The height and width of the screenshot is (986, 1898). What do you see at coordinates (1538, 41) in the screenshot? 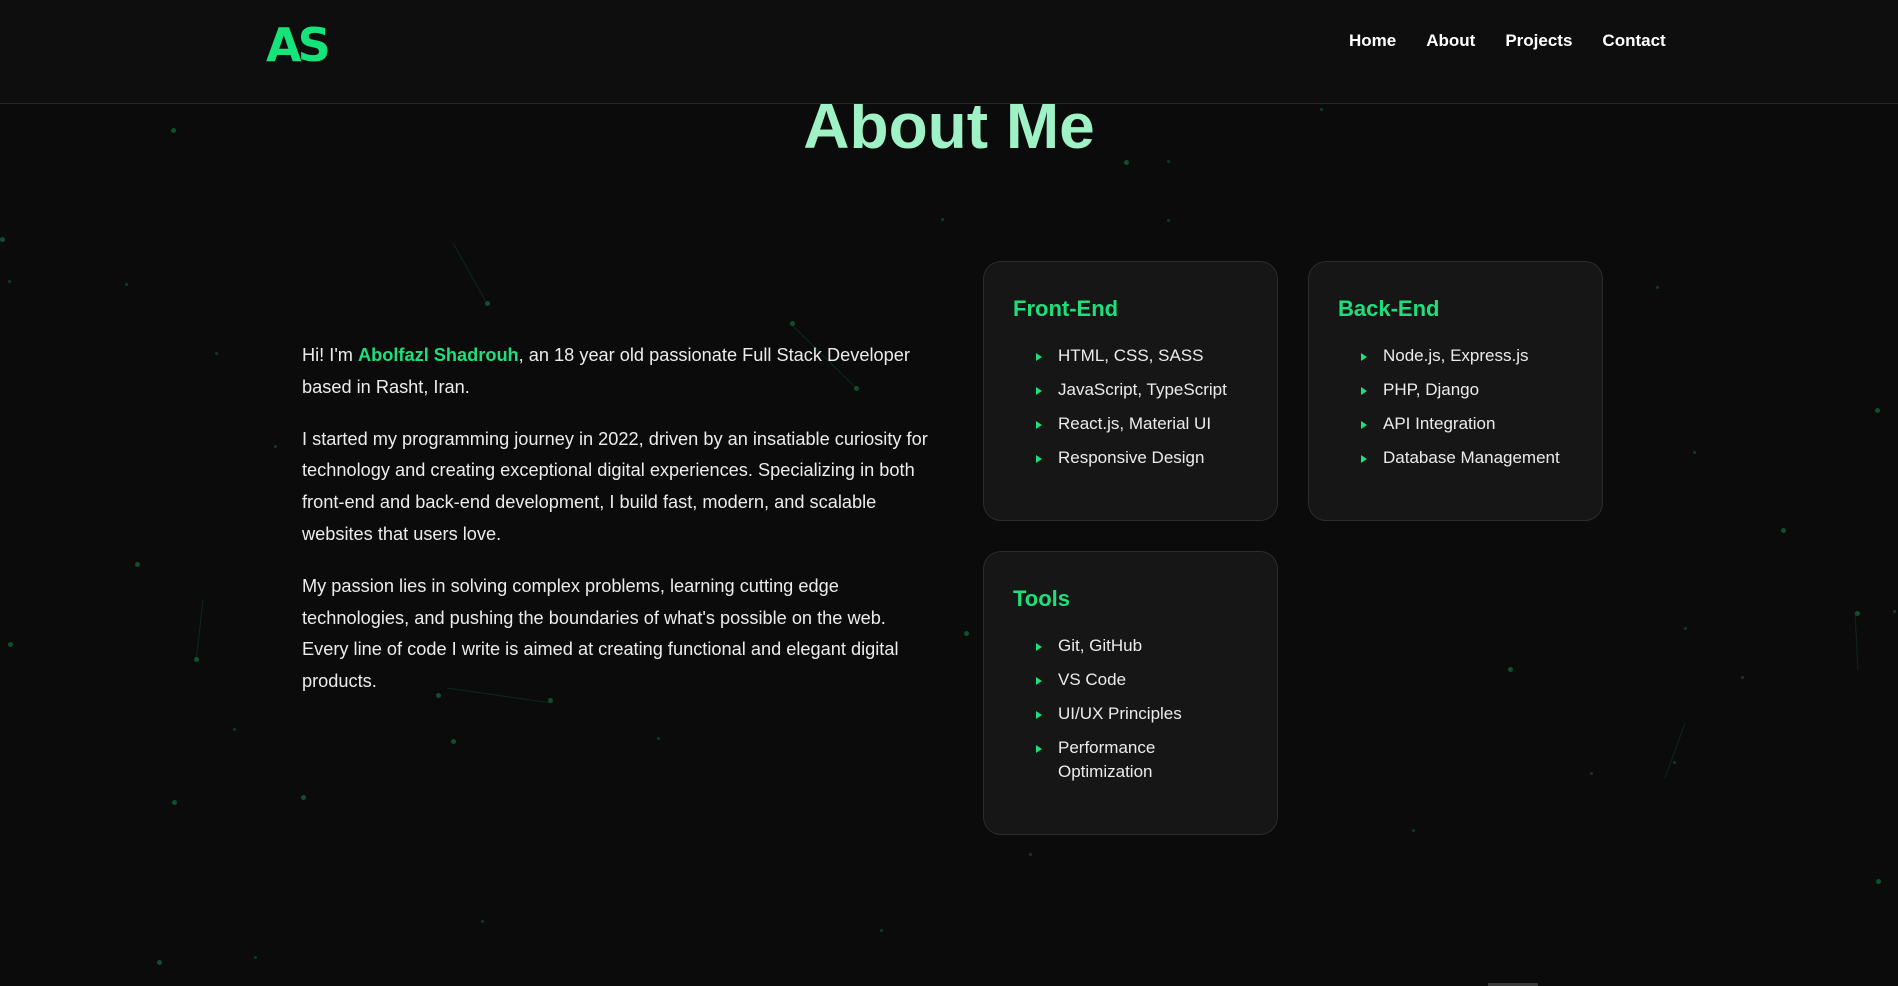
I see `nav-projects-link: Projects` at bounding box center [1538, 41].